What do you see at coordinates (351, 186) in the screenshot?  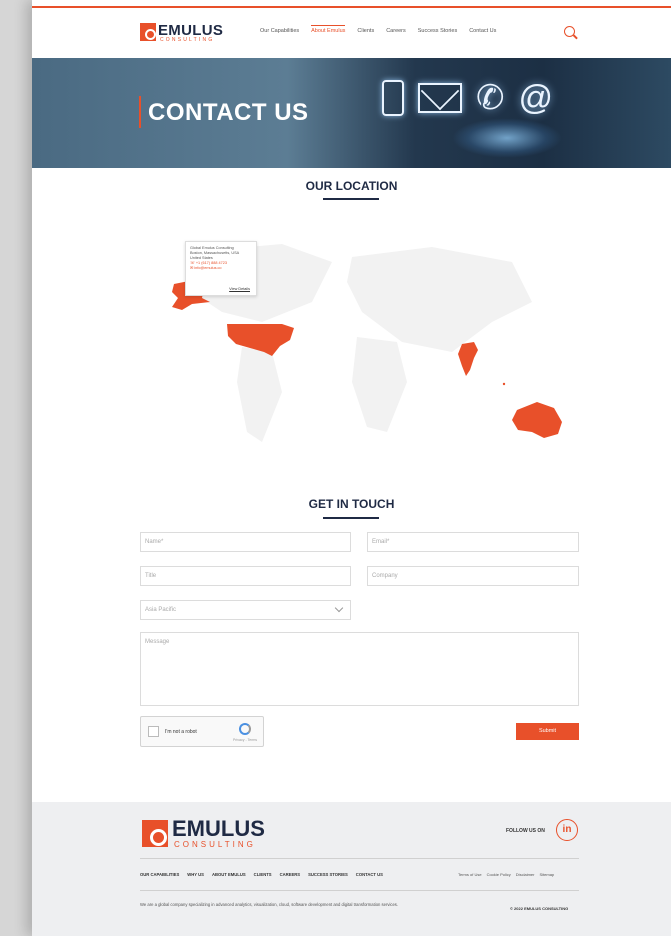 I see `location-title: OUR LOCATION` at bounding box center [351, 186].